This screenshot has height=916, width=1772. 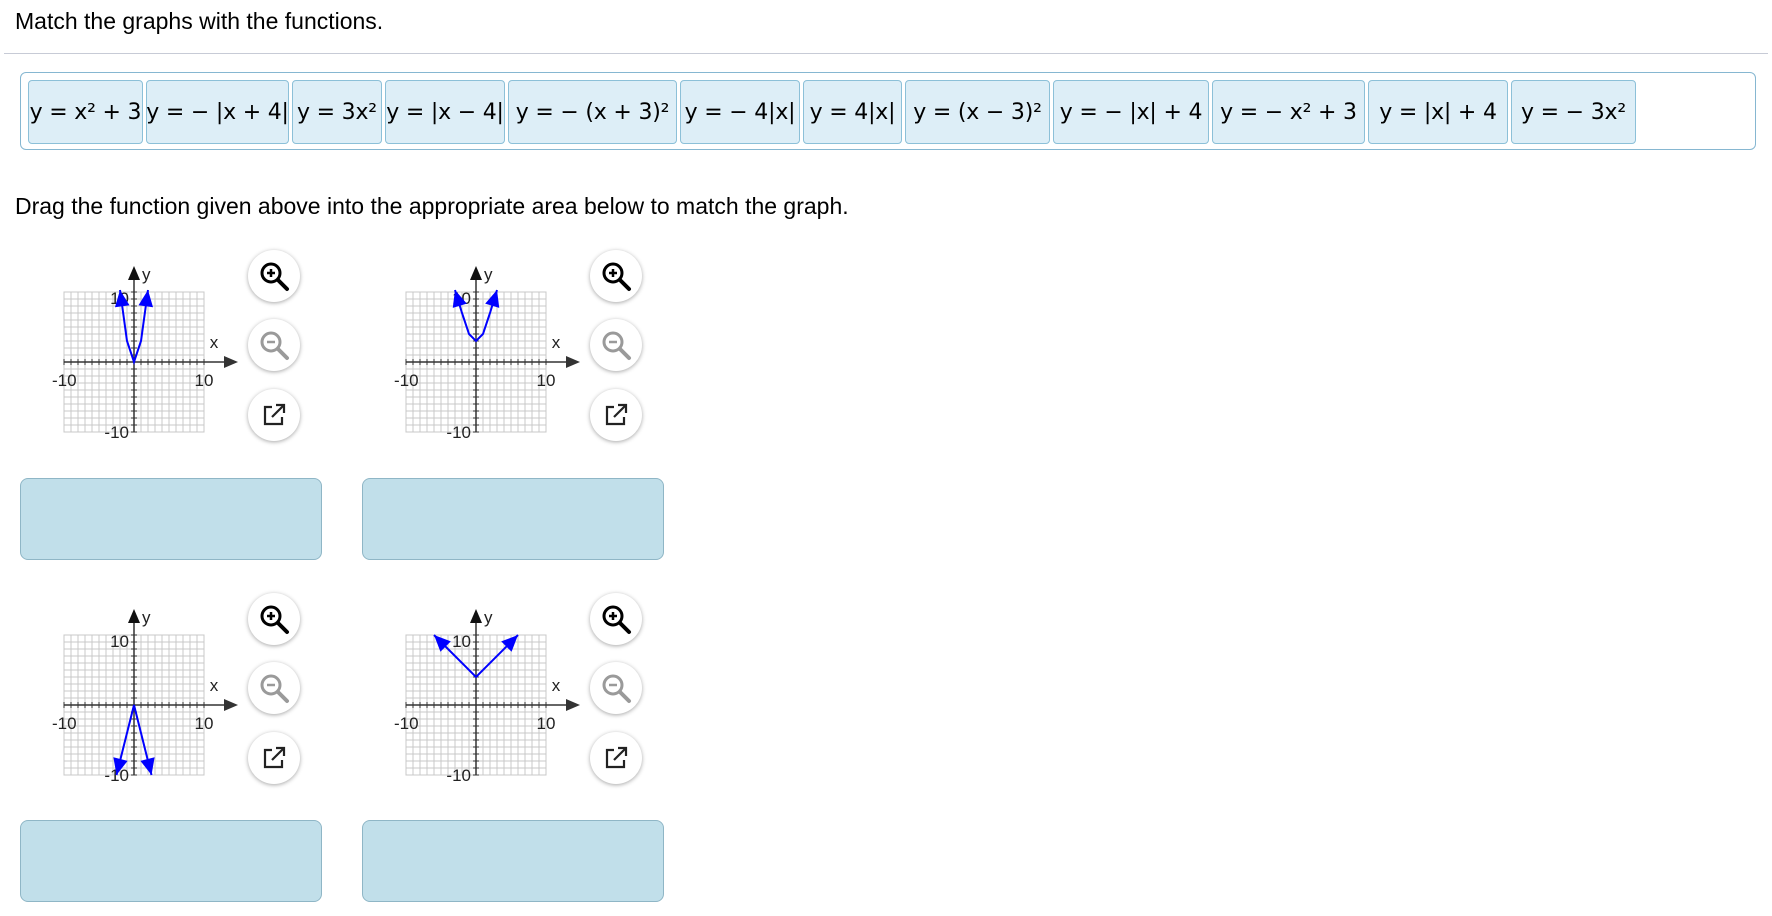 I want to click on prompt: Match the graphs with the functions., so click(x=199, y=21).